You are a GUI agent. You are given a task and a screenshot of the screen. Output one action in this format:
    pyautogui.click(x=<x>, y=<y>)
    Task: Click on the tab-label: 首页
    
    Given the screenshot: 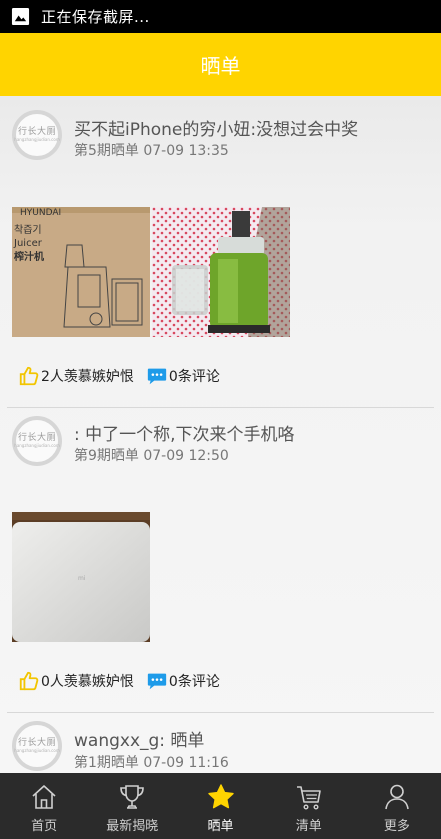 What is the action you would take?
    pyautogui.click(x=44, y=826)
    